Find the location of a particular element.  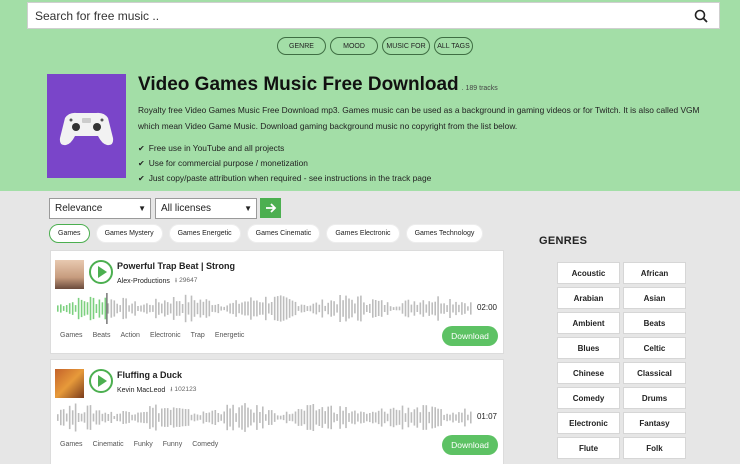

mood-chip: MOOD is located at coordinates (354, 46).